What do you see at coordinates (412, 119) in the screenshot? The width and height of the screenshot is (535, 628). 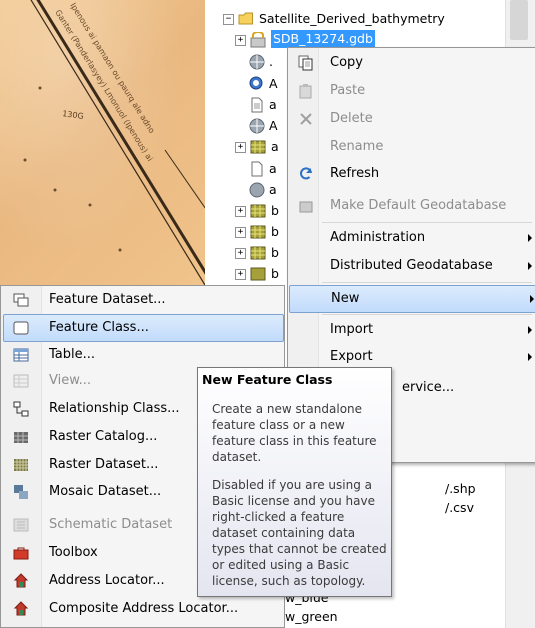 I see `menu-item-delete: Delete` at bounding box center [412, 119].